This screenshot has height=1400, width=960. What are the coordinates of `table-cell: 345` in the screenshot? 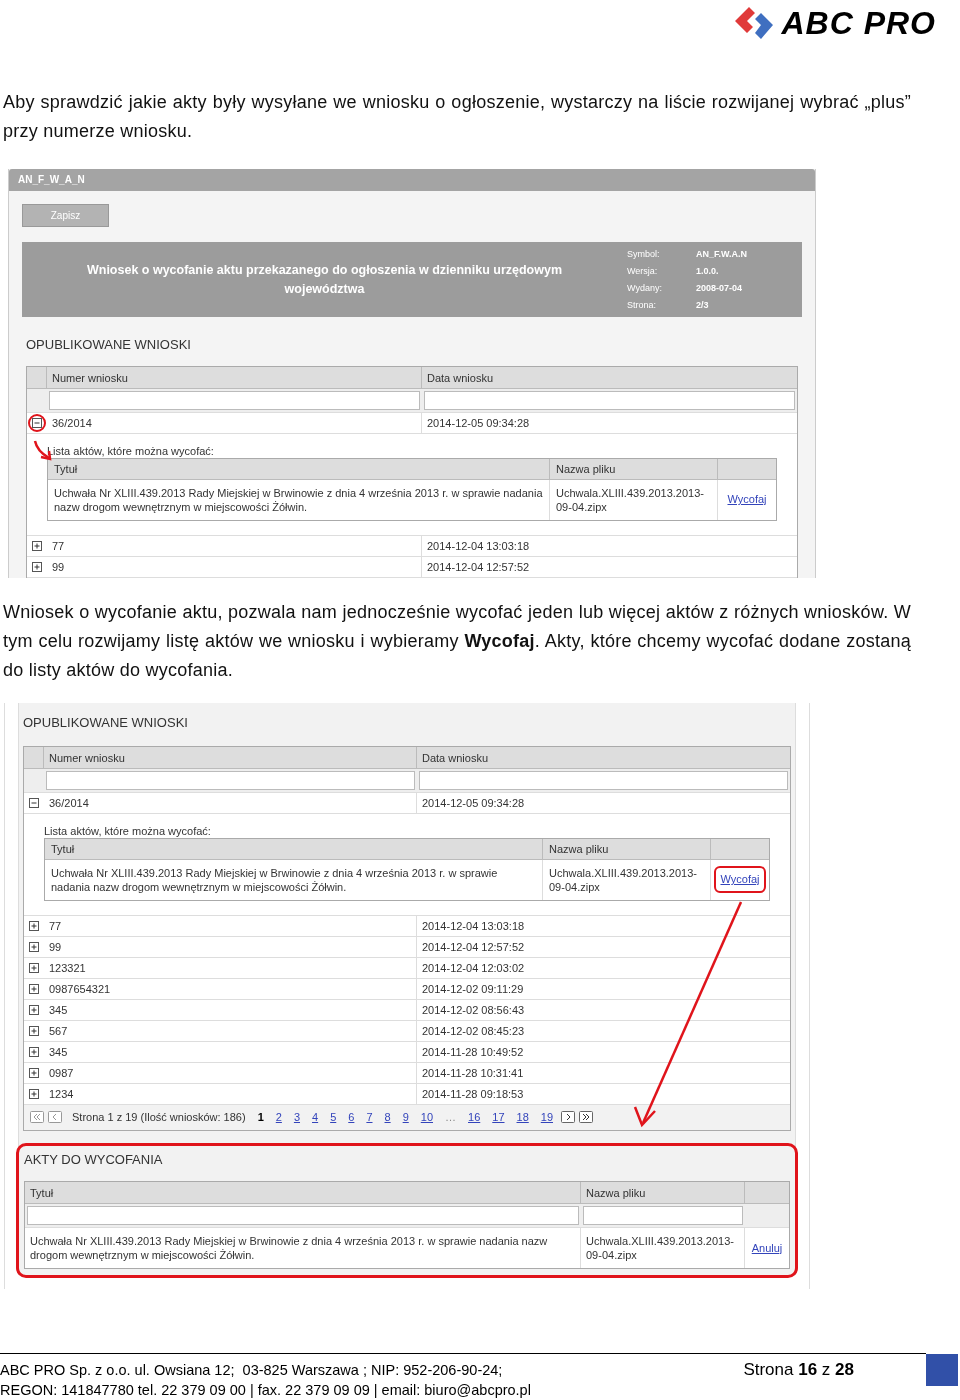 It's located at (230, 1052).